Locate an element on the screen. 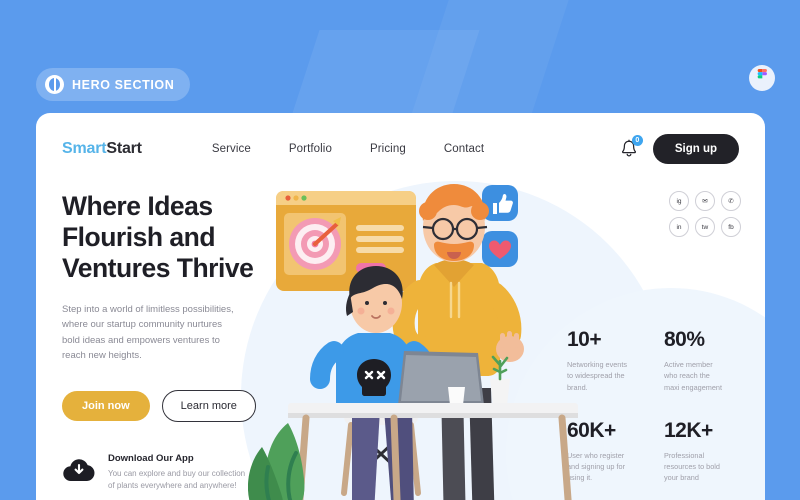 The width and height of the screenshot is (800, 500). nav-item-pricing: Pricing is located at coordinates (388, 149).